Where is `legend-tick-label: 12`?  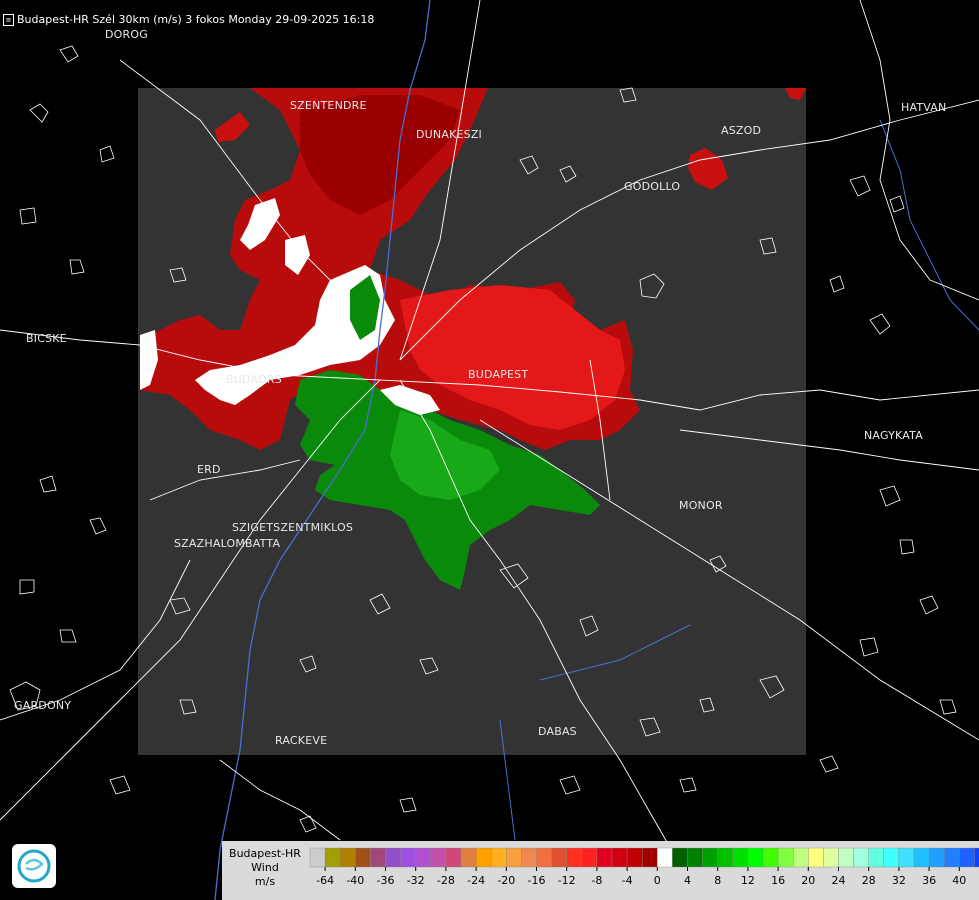
legend-tick-label: 12 is located at coordinates (748, 880).